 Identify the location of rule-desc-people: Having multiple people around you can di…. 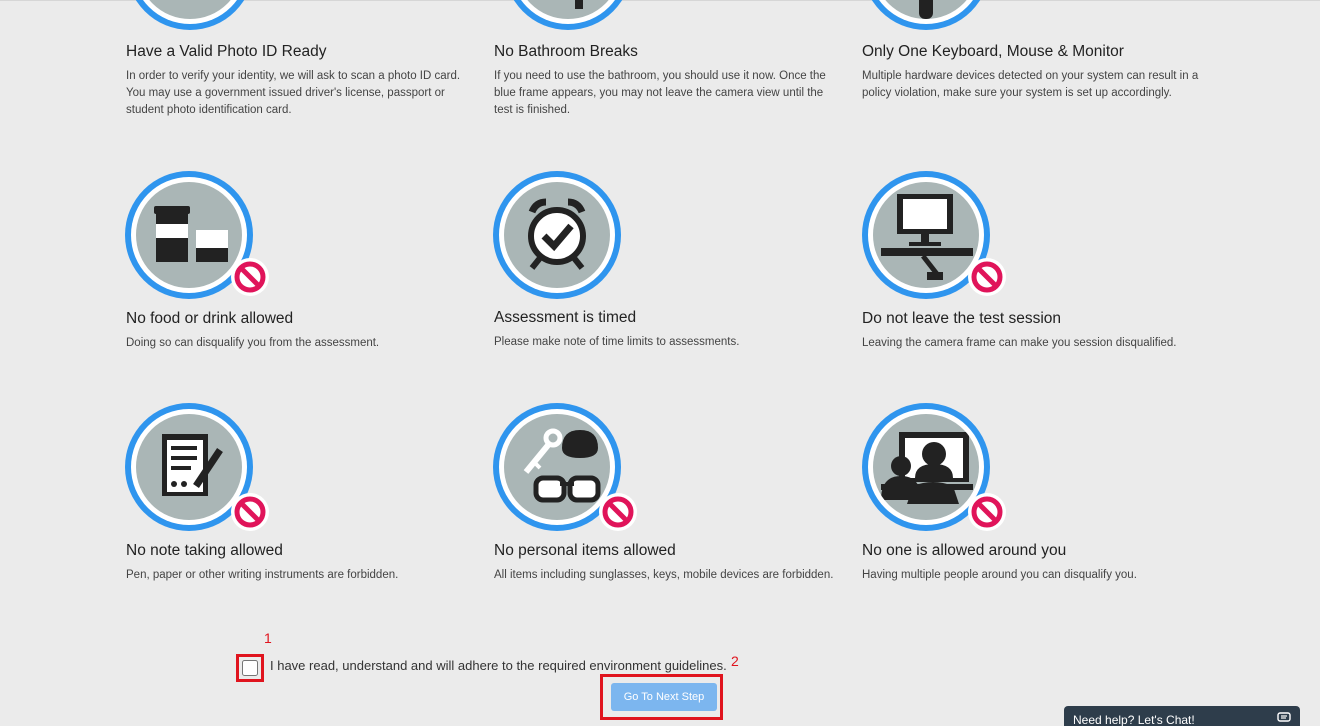
(999, 575).